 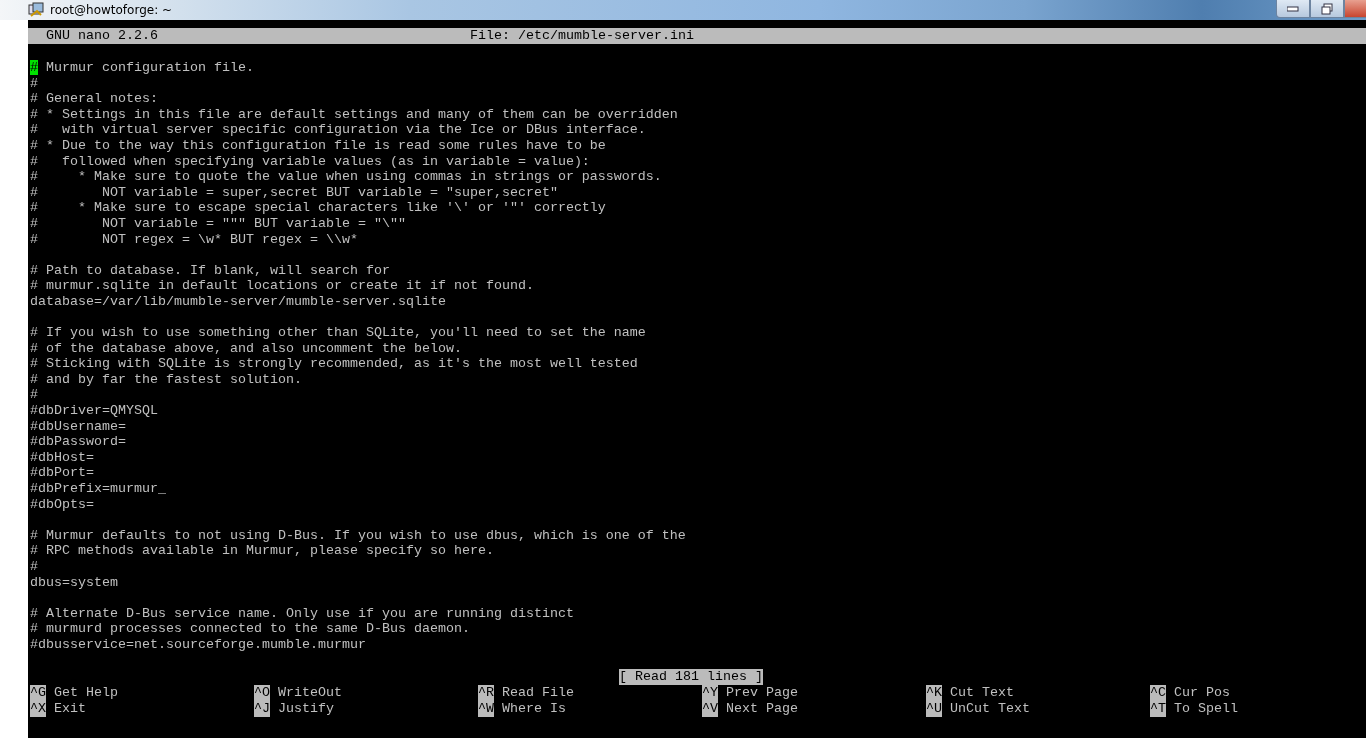 What do you see at coordinates (318, 145) in the screenshot?
I see `text-line: # * Due to the way this configuration file is read some rules have to be` at bounding box center [318, 145].